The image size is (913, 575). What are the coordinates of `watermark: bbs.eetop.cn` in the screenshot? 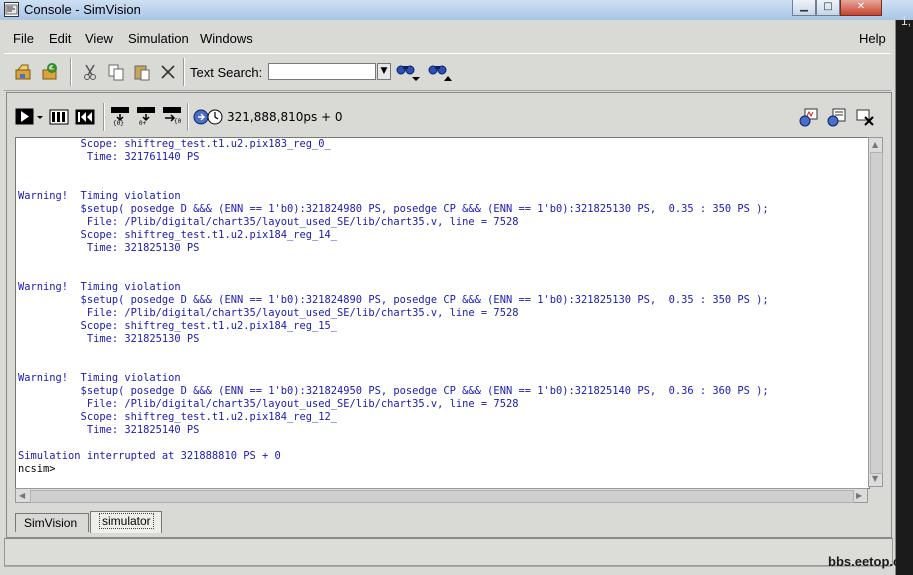 It's located at (868, 561).